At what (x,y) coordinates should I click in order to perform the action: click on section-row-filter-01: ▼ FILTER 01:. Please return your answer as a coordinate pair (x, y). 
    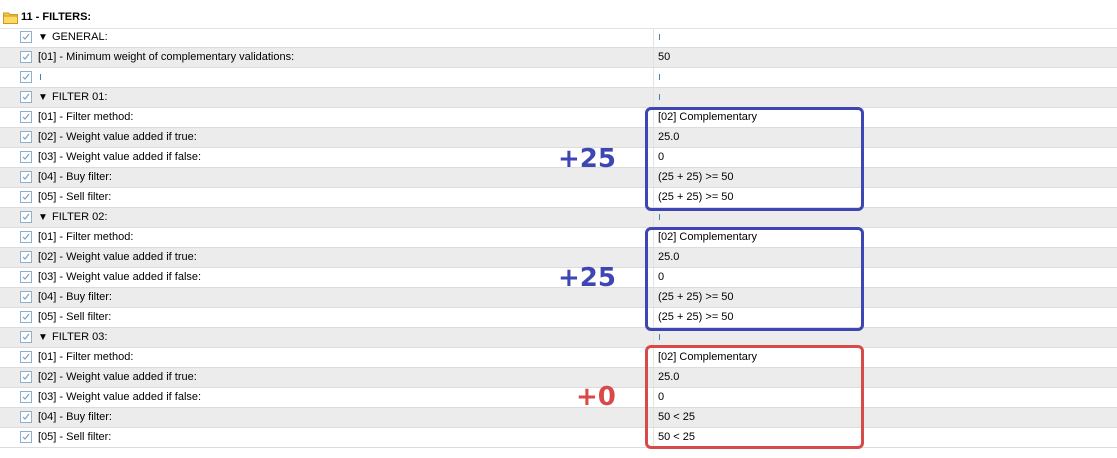
    Looking at the image, I should click on (558, 98).